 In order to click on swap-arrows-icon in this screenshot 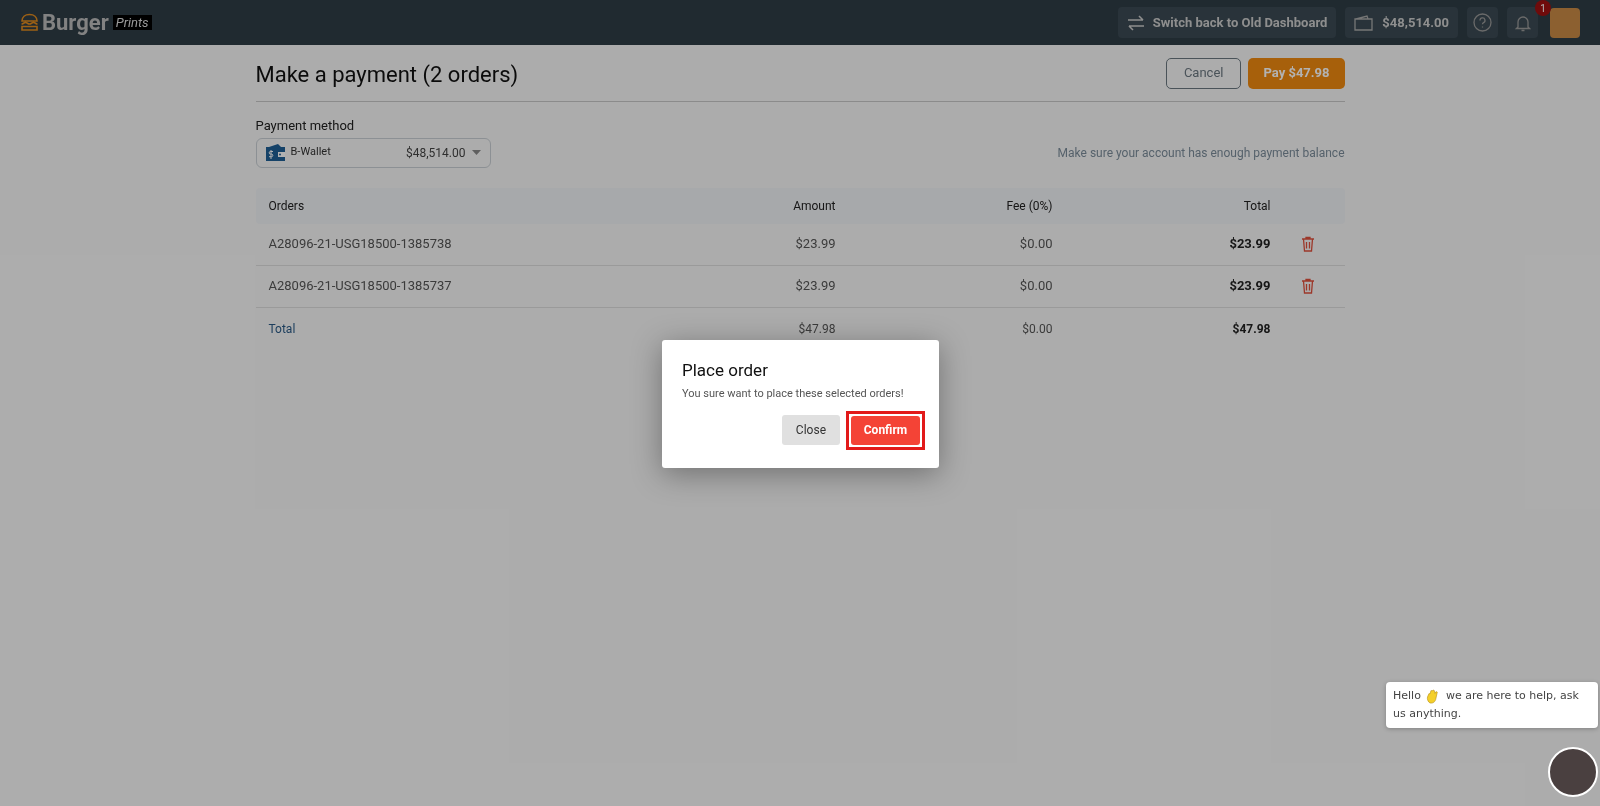, I will do `click(1135, 22)`.